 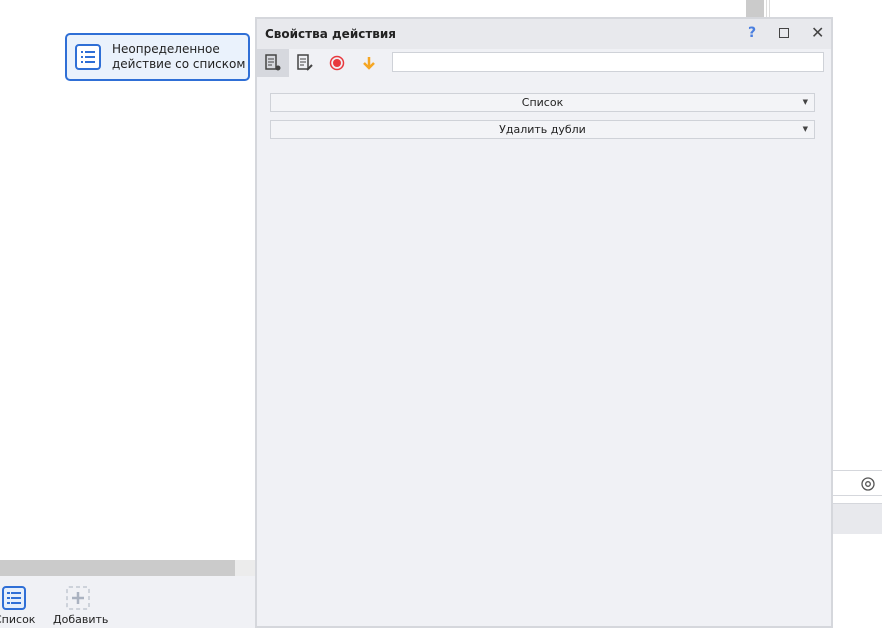 I want to click on bottom-toolbar, so click(x=128, y=602).